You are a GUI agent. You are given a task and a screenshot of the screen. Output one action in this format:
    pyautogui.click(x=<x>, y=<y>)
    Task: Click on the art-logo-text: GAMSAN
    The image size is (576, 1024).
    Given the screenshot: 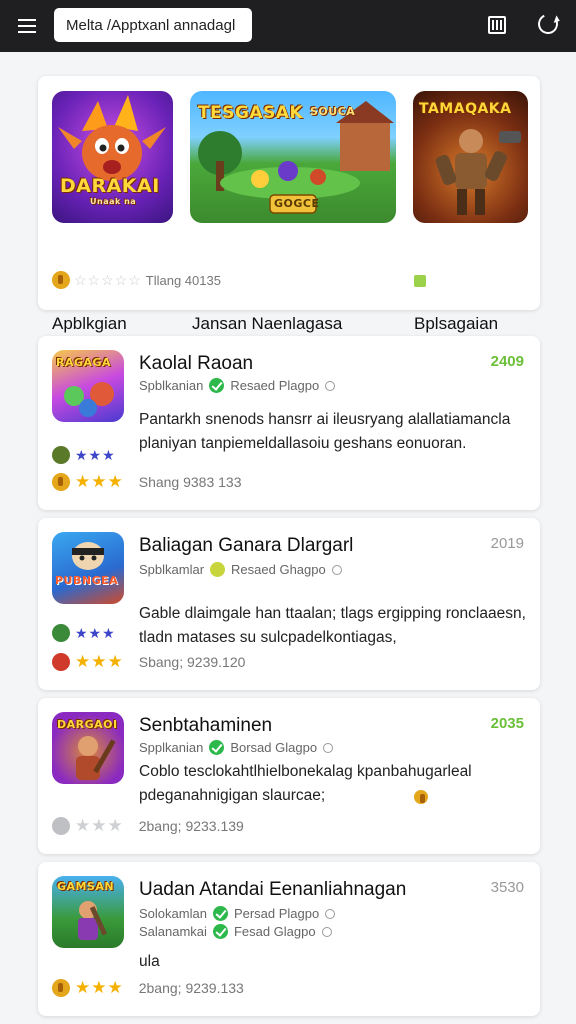 What is the action you would take?
    pyautogui.click(x=86, y=886)
    